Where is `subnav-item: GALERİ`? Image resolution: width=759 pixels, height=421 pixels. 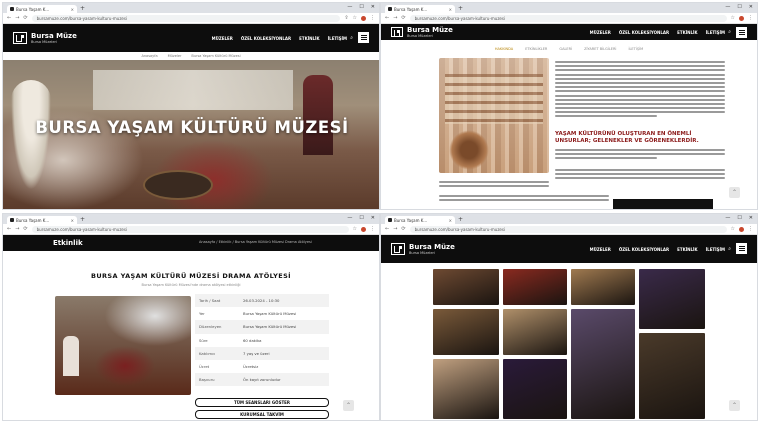
subnav-item: GALERİ is located at coordinates (565, 49).